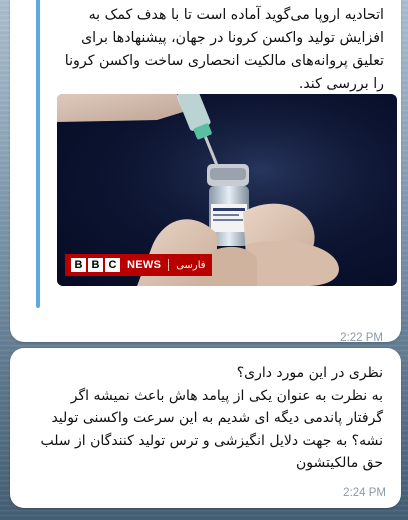 The height and width of the screenshot is (520, 408). What do you see at coordinates (191, 265) in the screenshot?
I see `bbc-logo-language: فارسی` at bounding box center [191, 265].